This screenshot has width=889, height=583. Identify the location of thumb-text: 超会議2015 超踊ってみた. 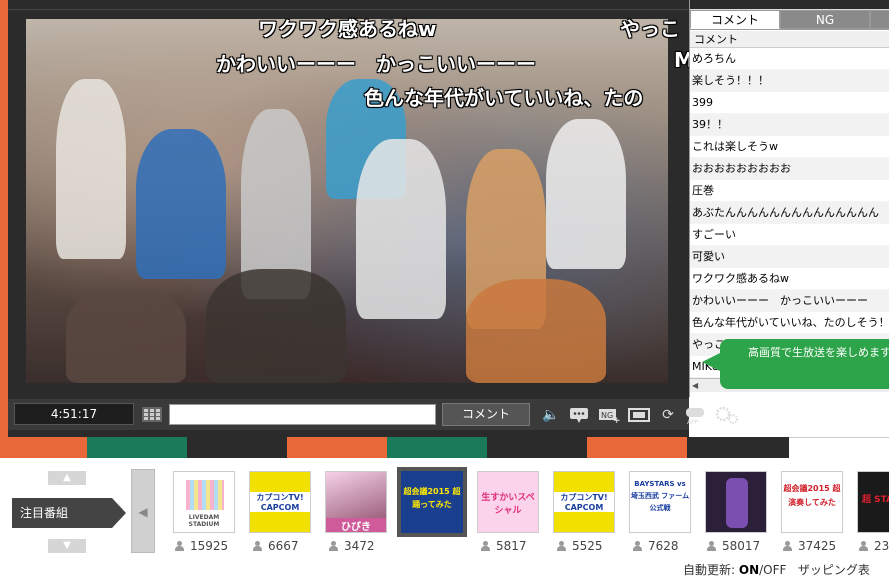
(432, 498).